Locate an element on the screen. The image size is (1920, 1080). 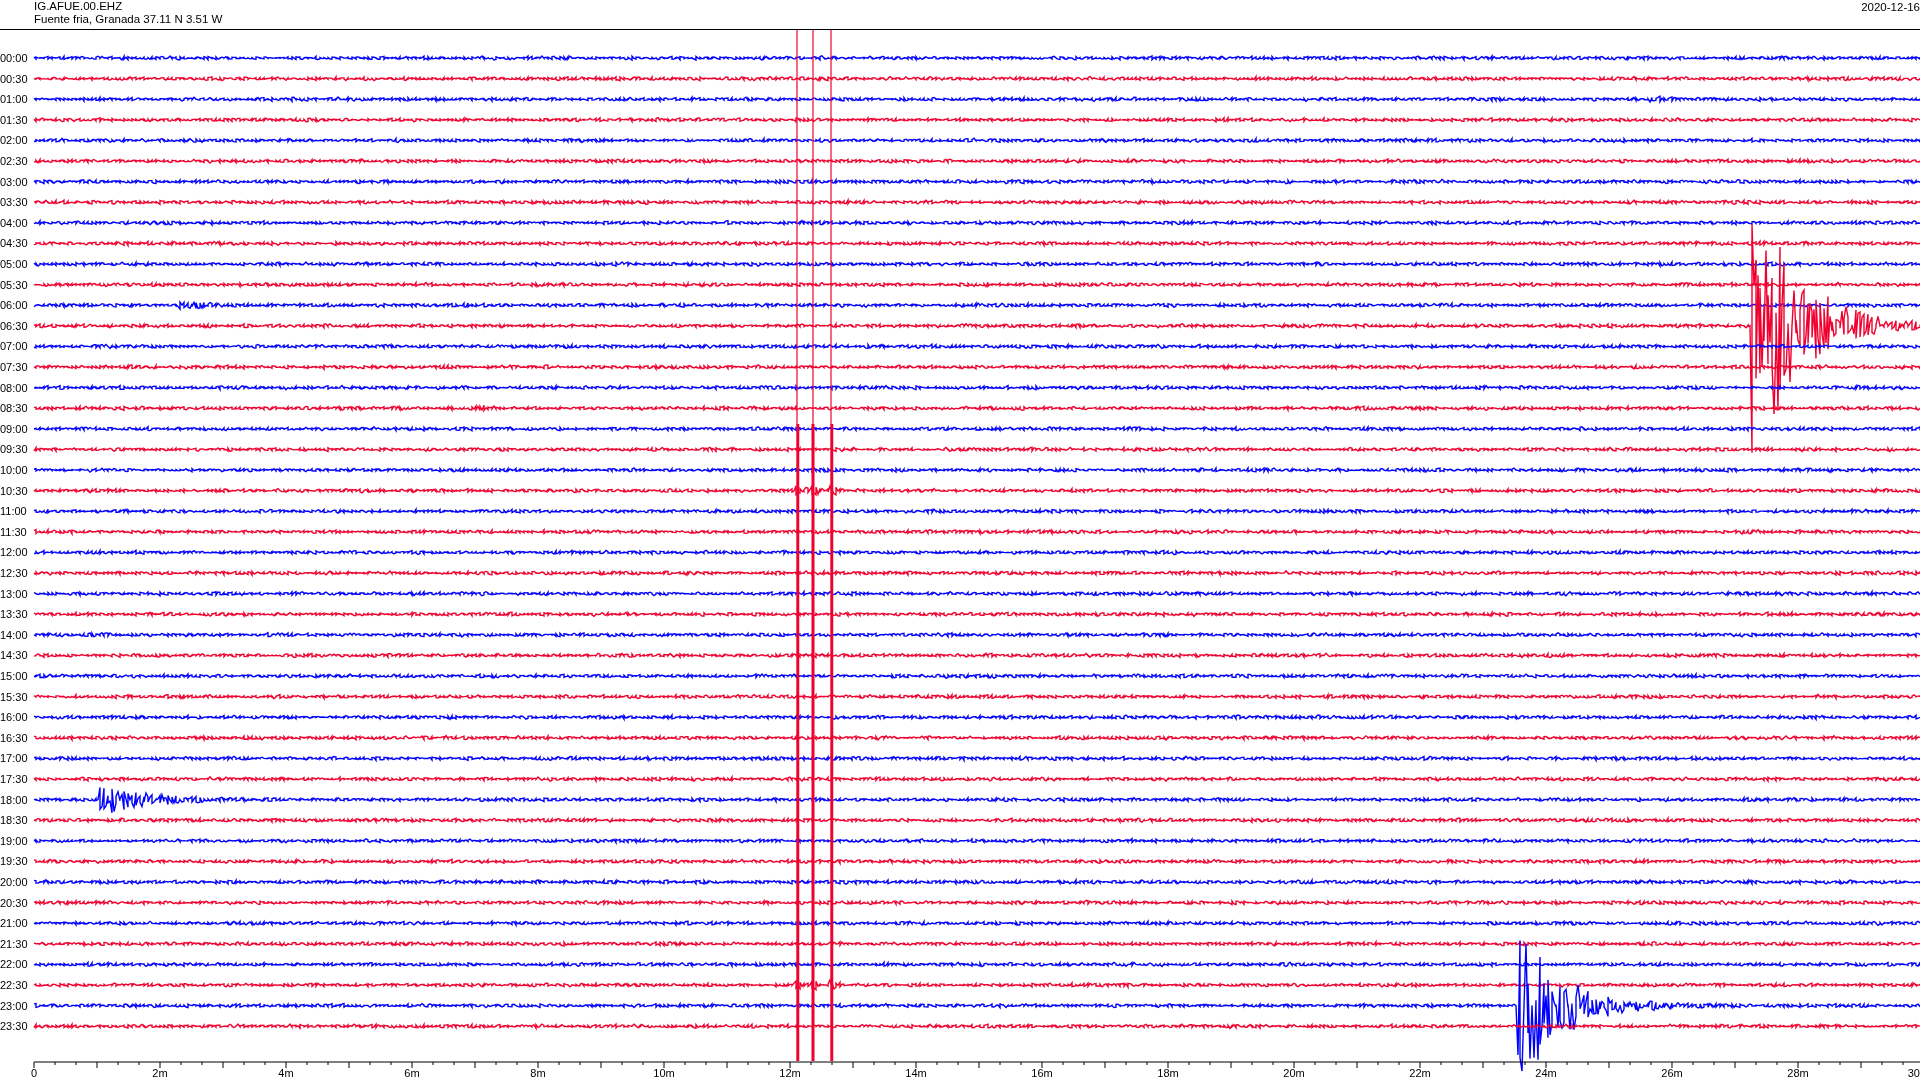
time-label: 14:00 is located at coordinates (14, 634).